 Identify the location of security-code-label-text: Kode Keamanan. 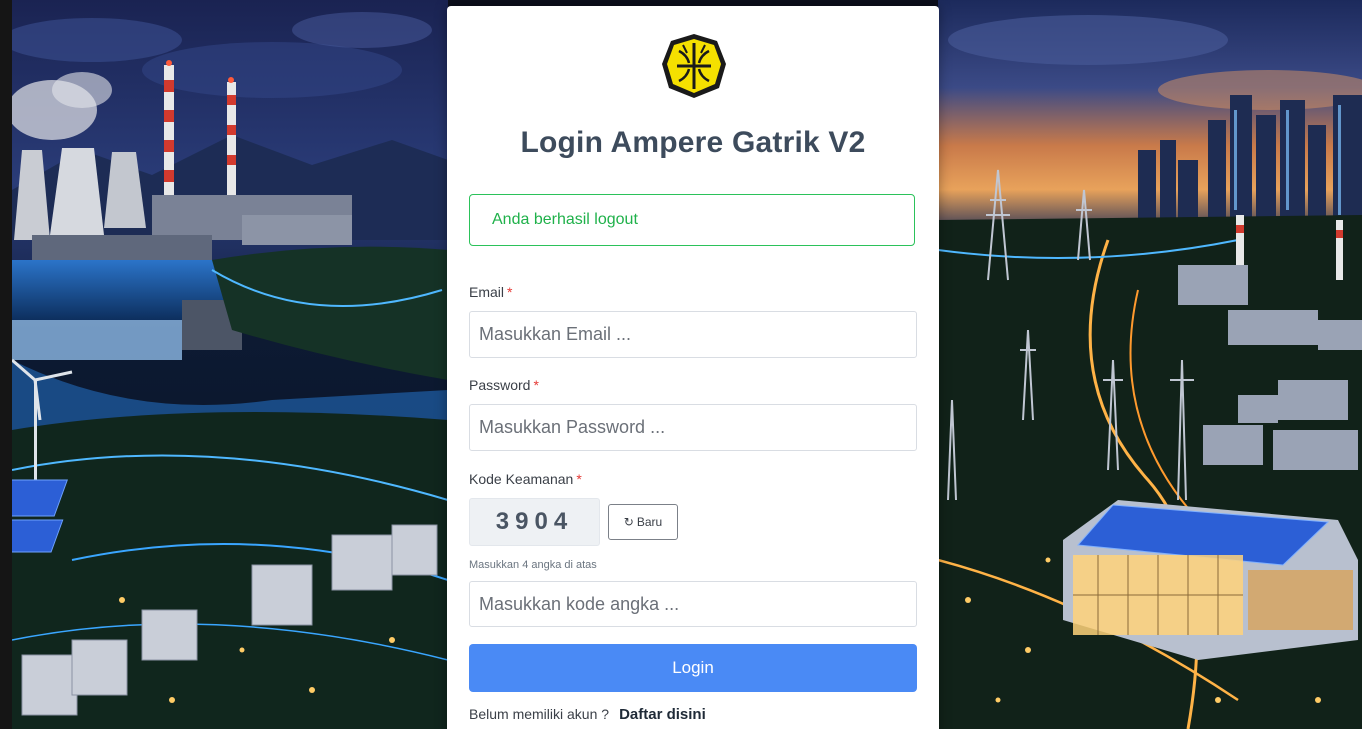
(521, 479).